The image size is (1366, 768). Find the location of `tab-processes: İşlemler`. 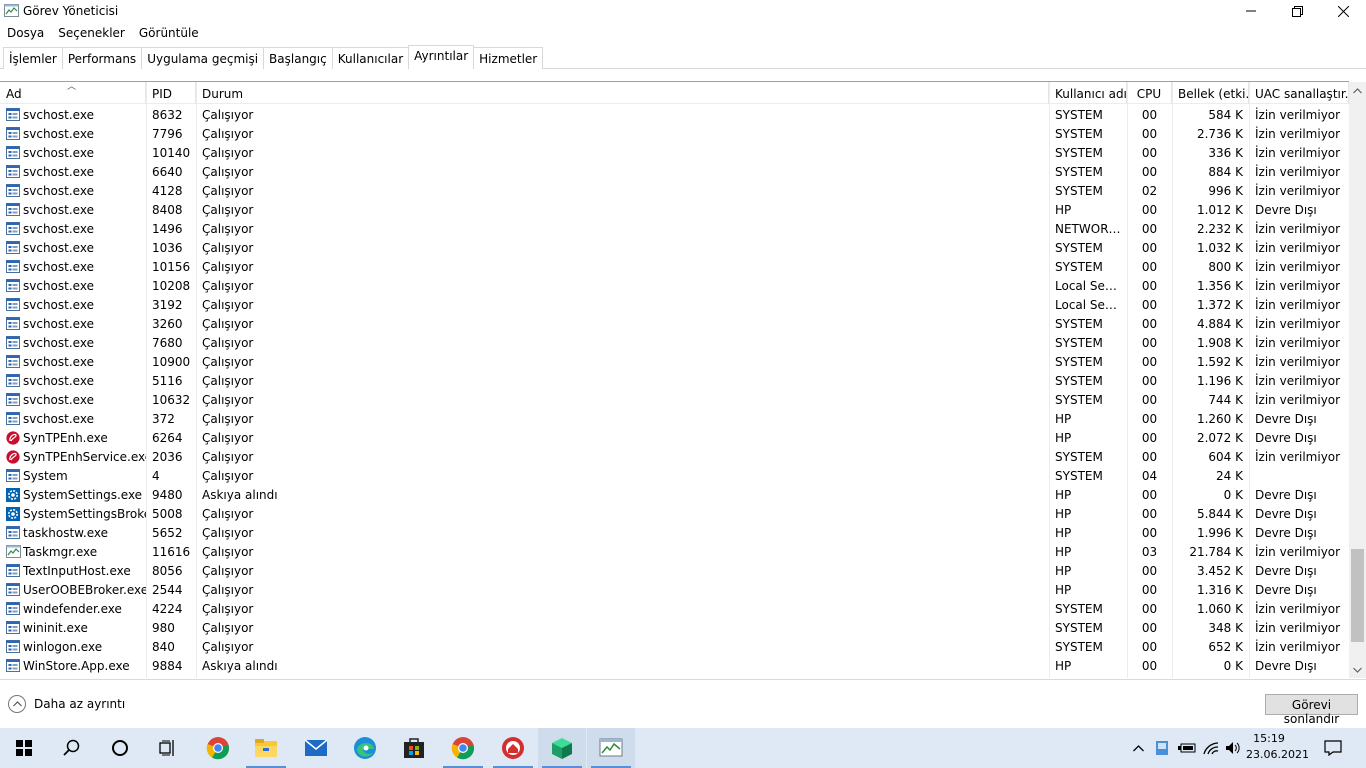

tab-processes: İşlemler is located at coordinates (33, 58).